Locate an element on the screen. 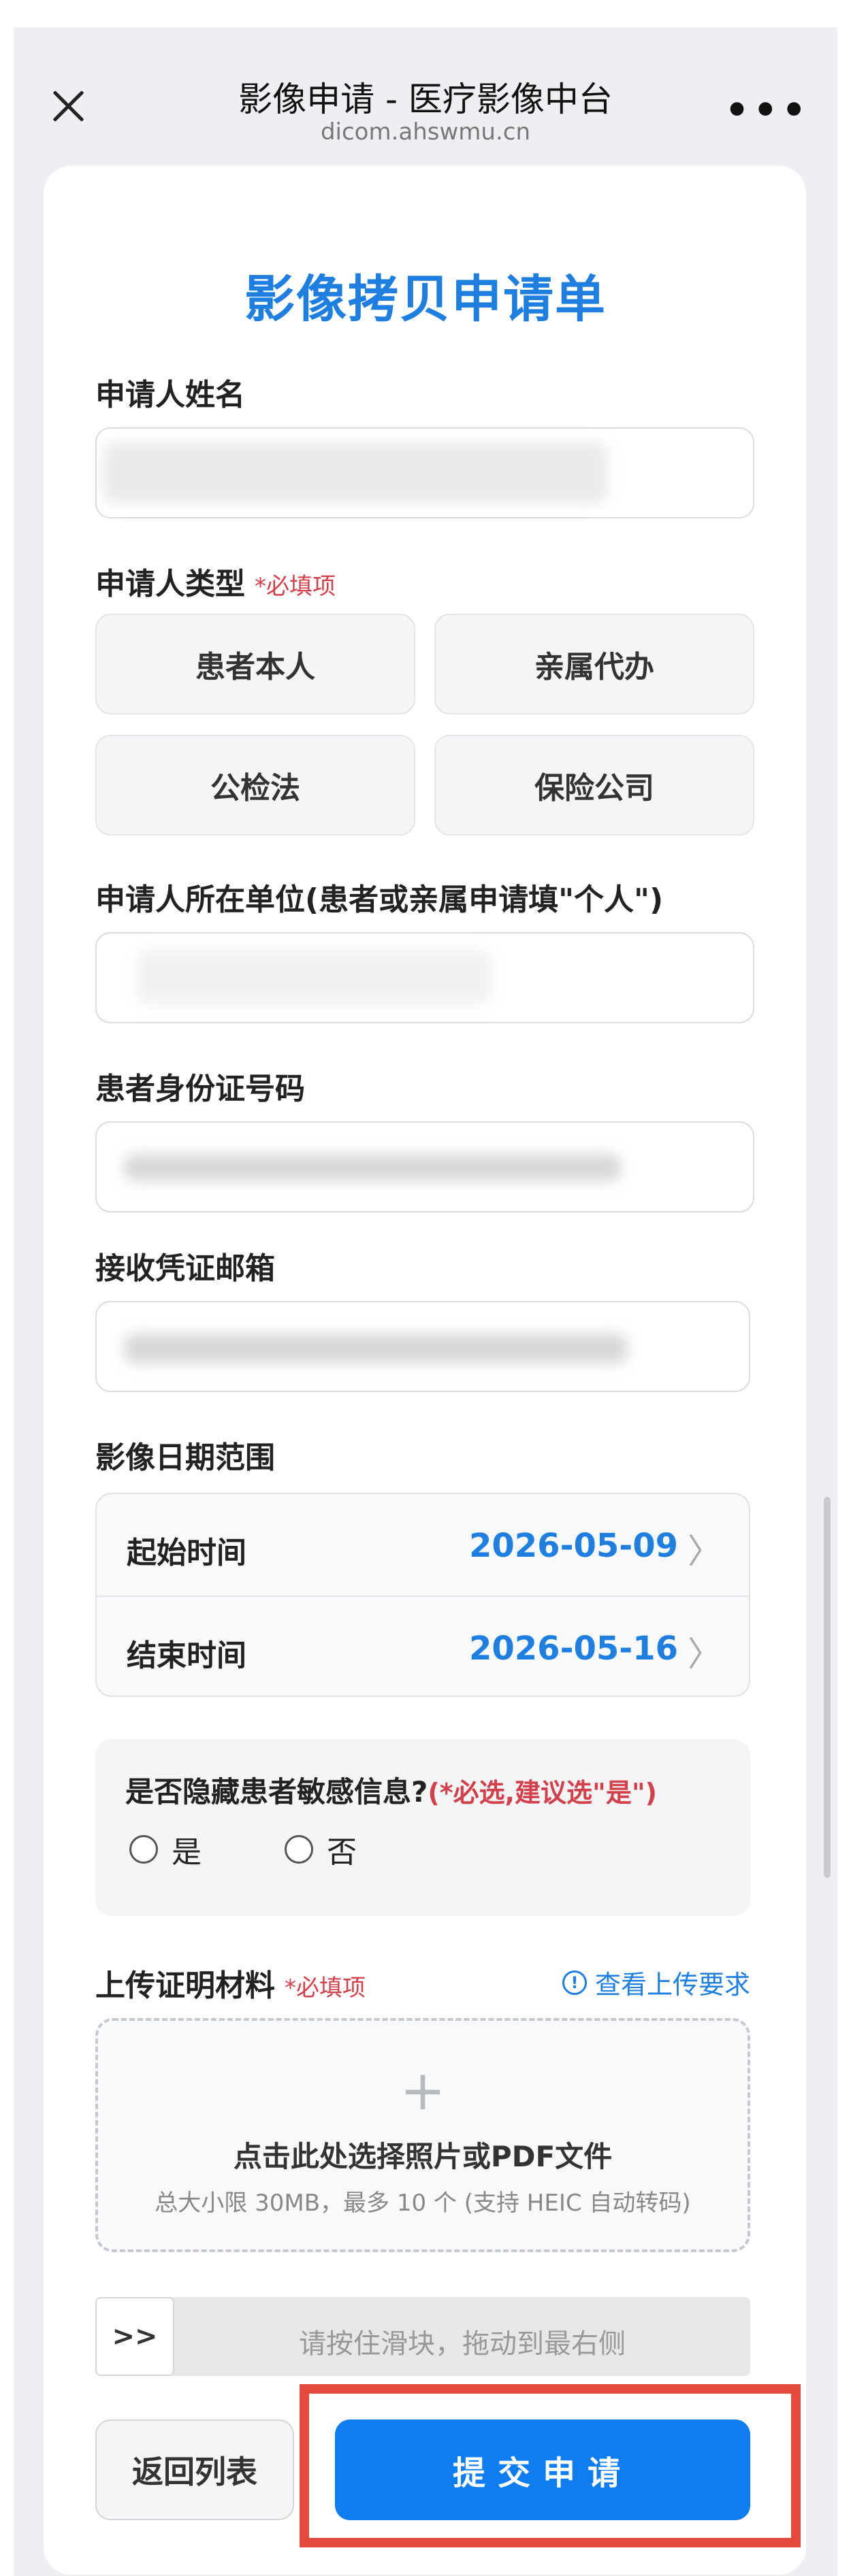 The image size is (851, 2576). sensitive-question-text: 是否隐藏患者敏感信息? is located at coordinates (276, 1792).